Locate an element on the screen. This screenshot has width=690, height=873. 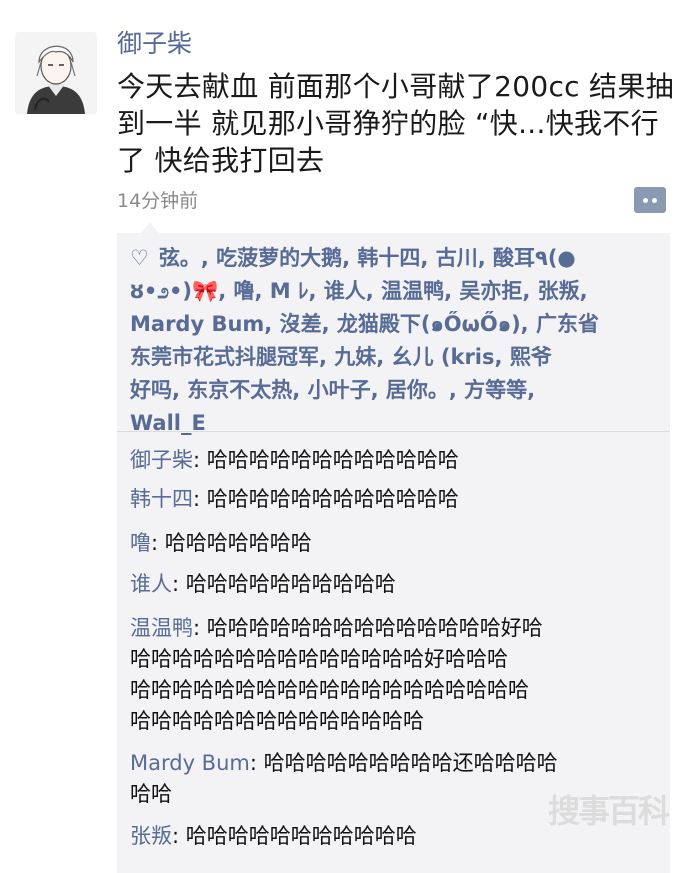
comment: 谁人: 哈哈哈哈哈哈哈哈哈哈 is located at coordinates (395, 584).